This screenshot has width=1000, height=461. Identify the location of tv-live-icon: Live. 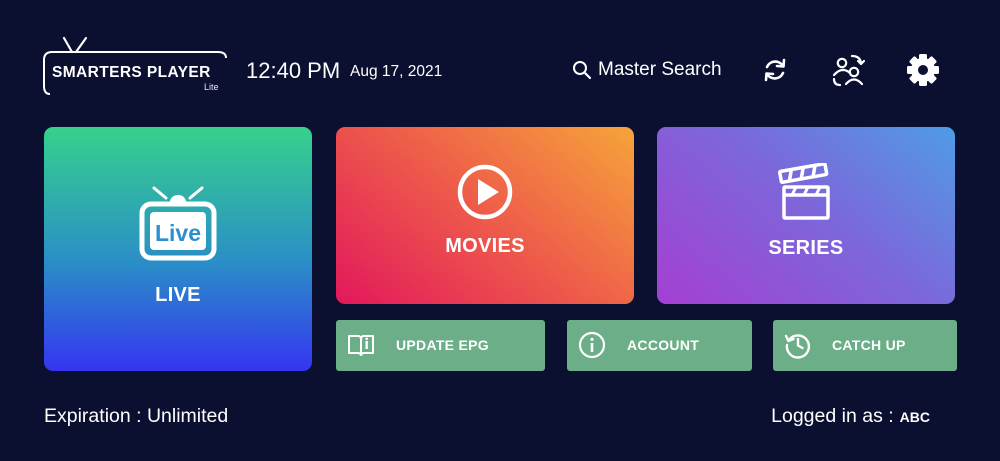
(178, 223).